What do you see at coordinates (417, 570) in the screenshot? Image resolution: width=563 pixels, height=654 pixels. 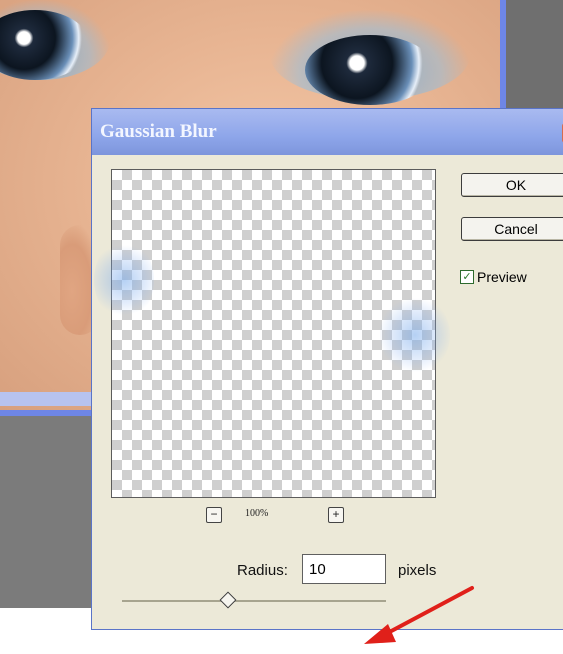 I see `radius-unit-label: pixels` at bounding box center [417, 570].